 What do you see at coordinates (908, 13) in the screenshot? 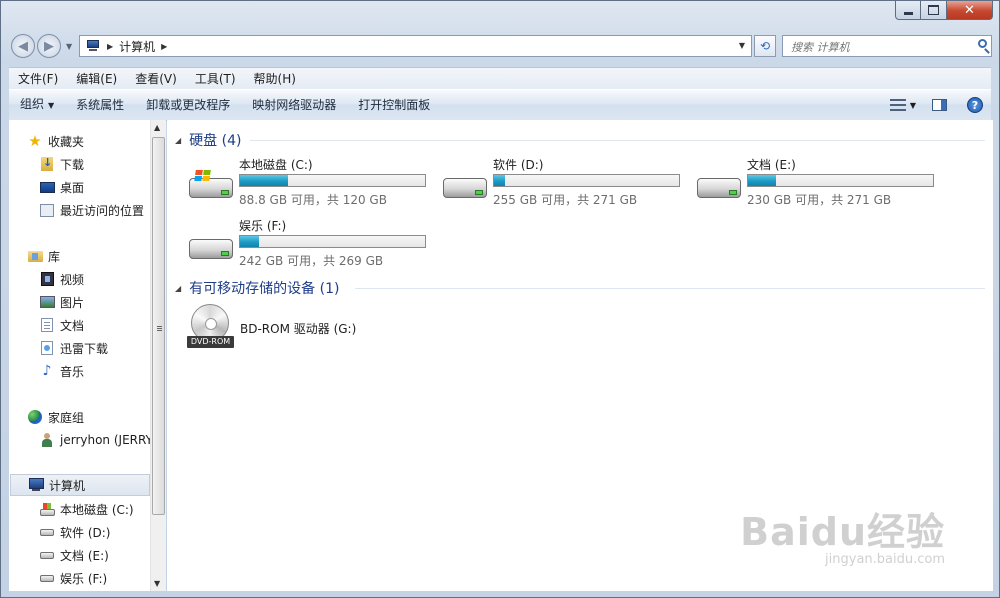
I see `minimize-icon` at bounding box center [908, 13].